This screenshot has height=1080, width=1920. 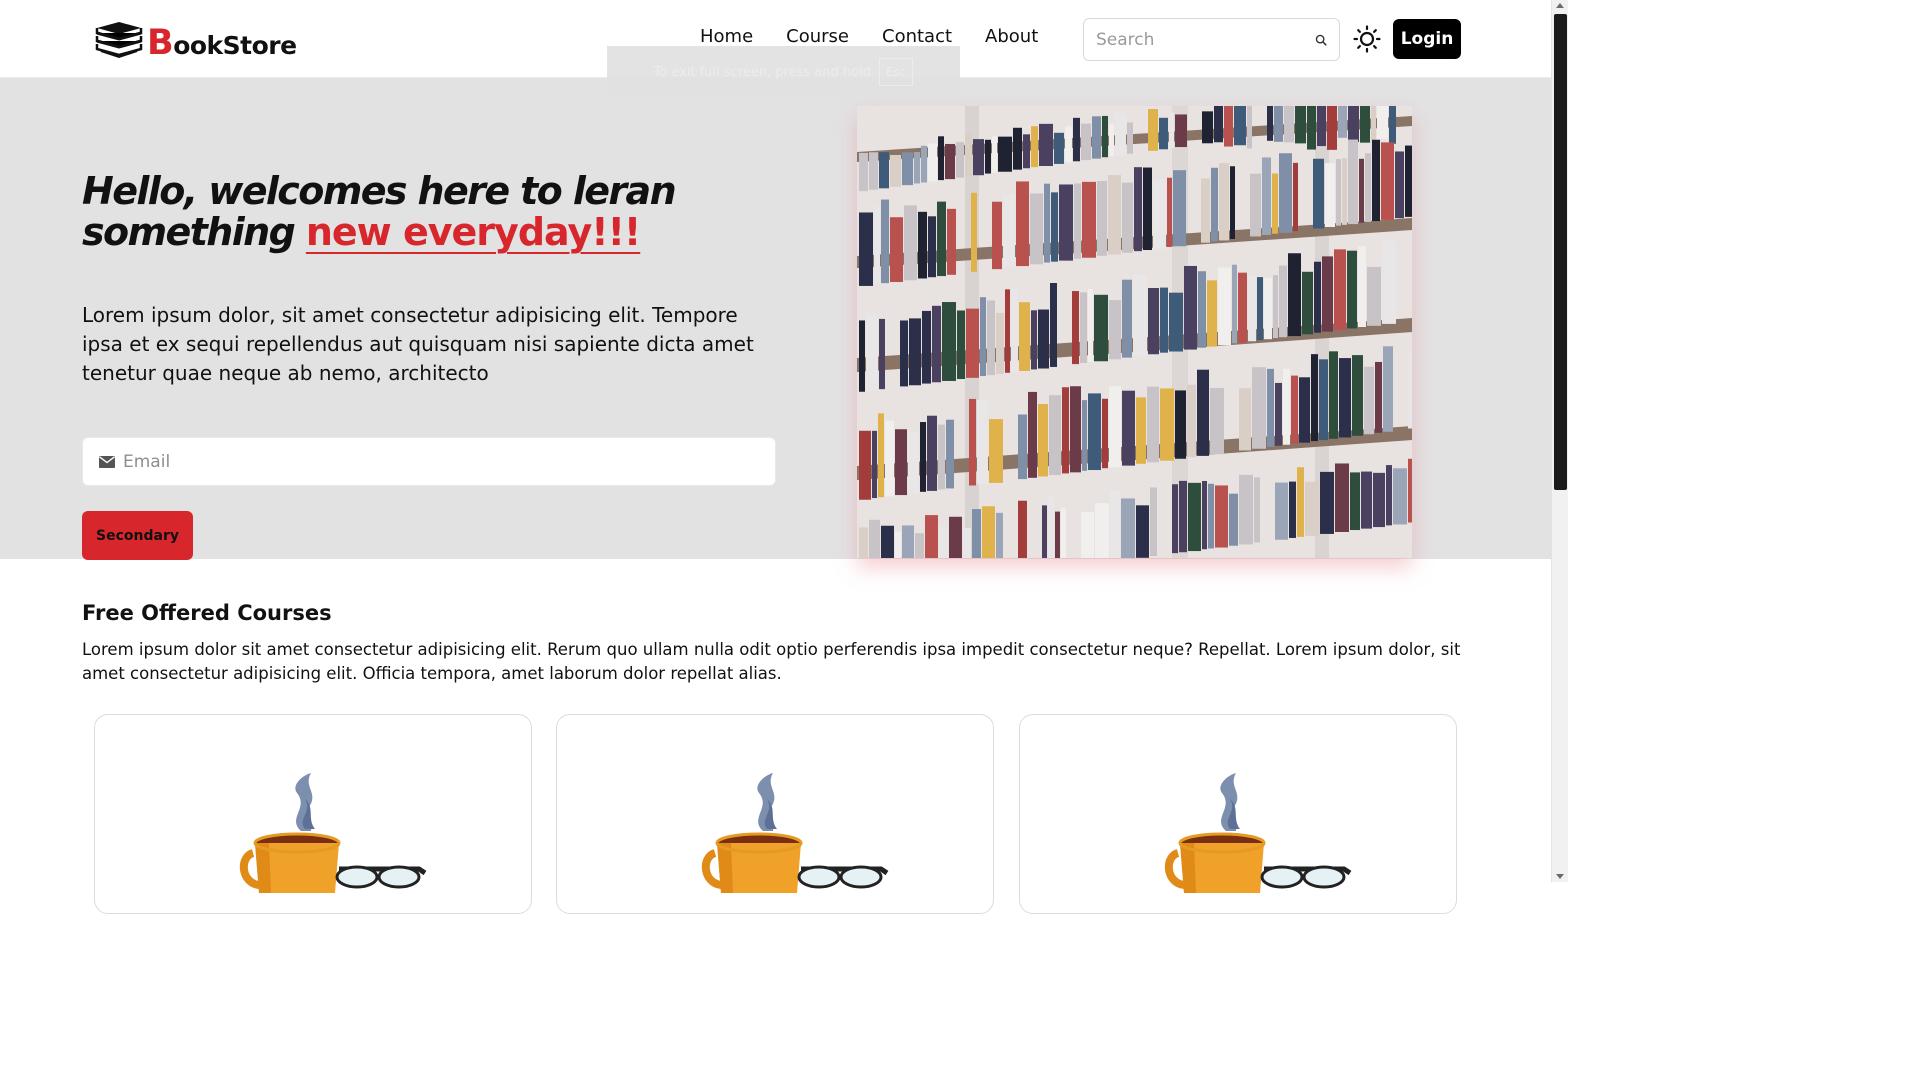 What do you see at coordinates (1205, 39) in the screenshot?
I see `search-input` at bounding box center [1205, 39].